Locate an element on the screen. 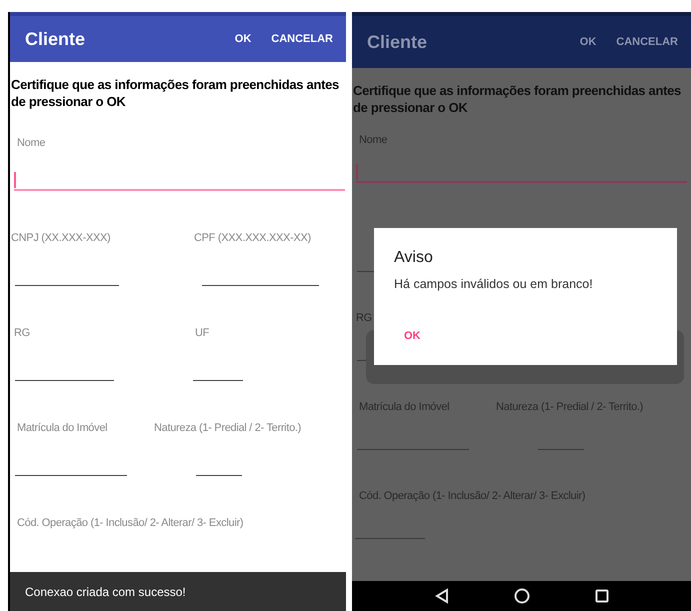 The width and height of the screenshot is (691, 611). field-label: RG is located at coordinates (22, 333).